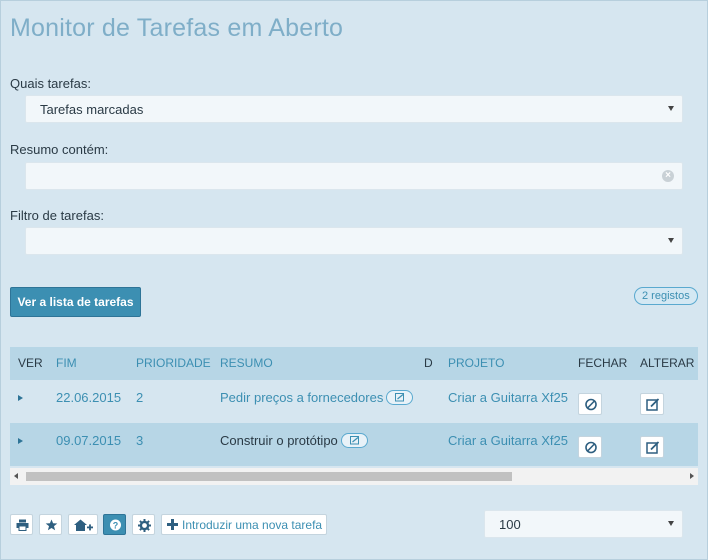 This screenshot has width=708, height=560. Describe the element at coordinates (354, 109) in the screenshot. I see `which-tasks-select: Tarefas marcadas` at that location.